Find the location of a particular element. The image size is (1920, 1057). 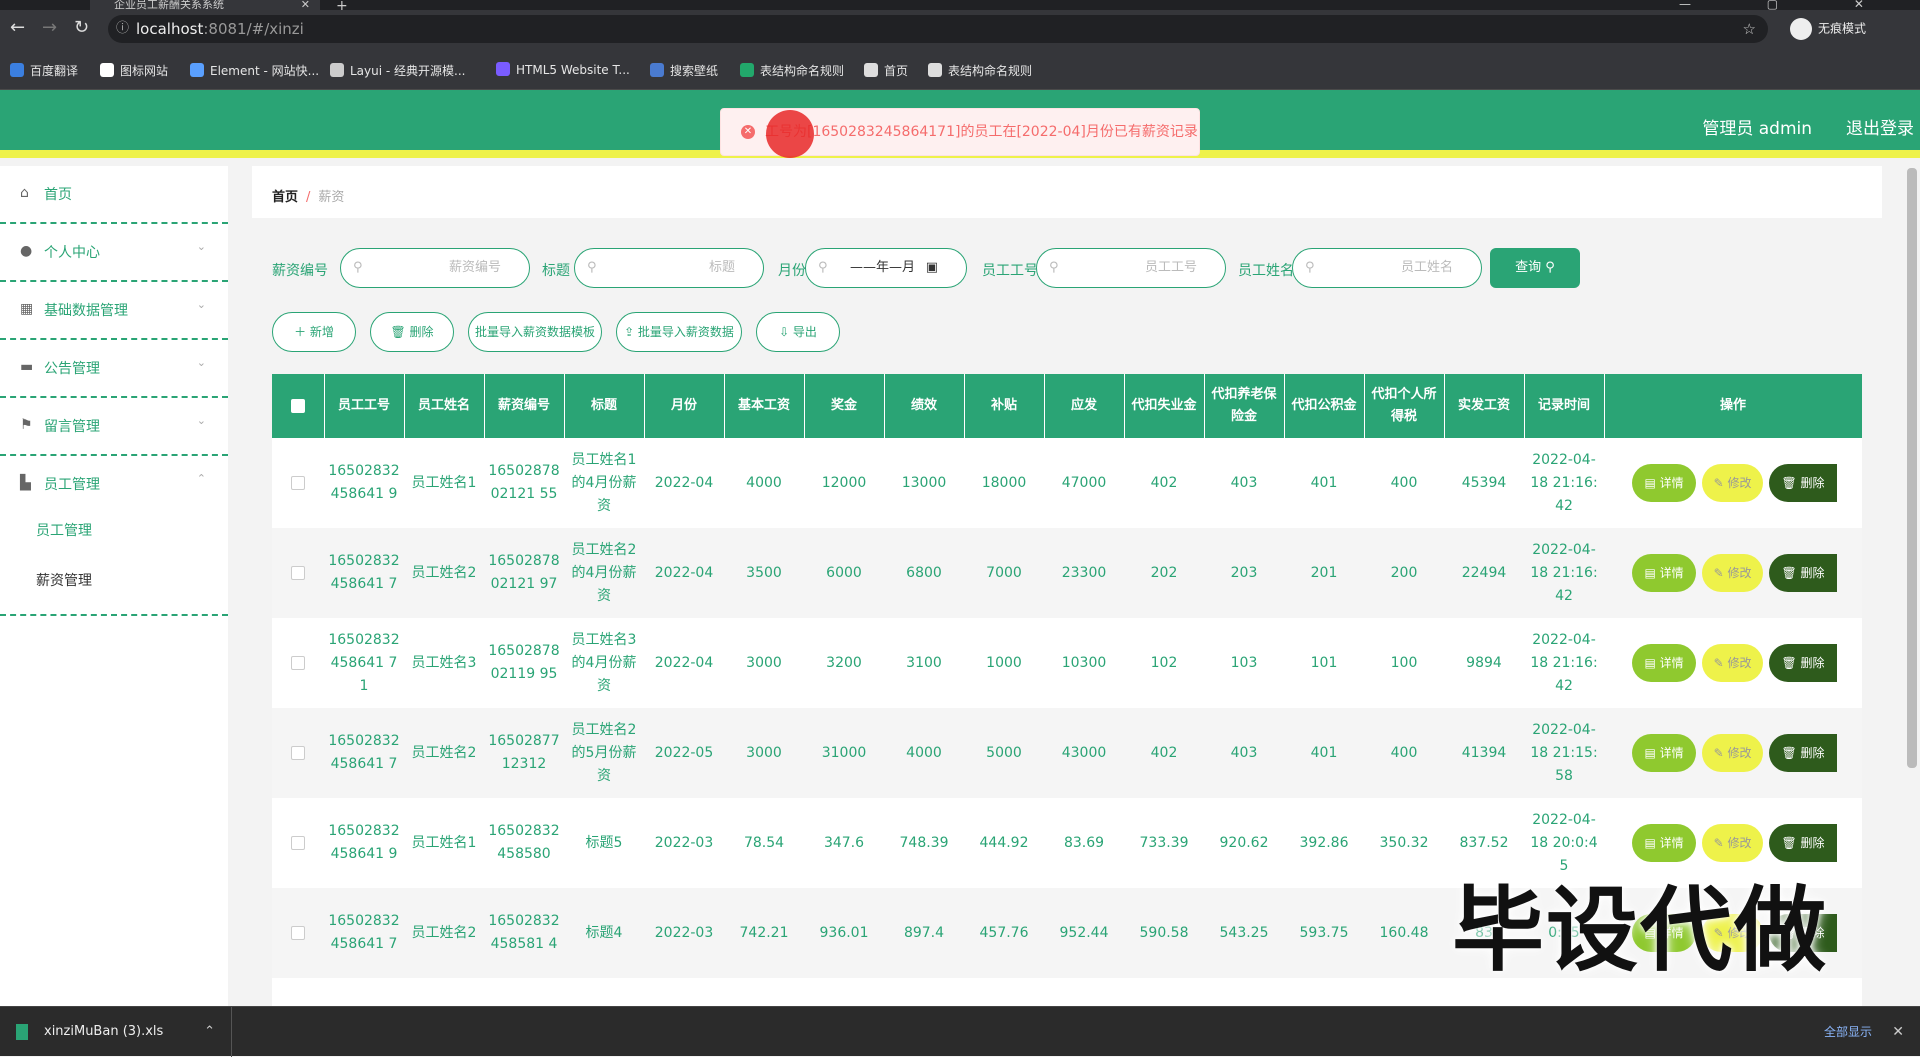

bookmark-item: 首页 is located at coordinates (886, 70).